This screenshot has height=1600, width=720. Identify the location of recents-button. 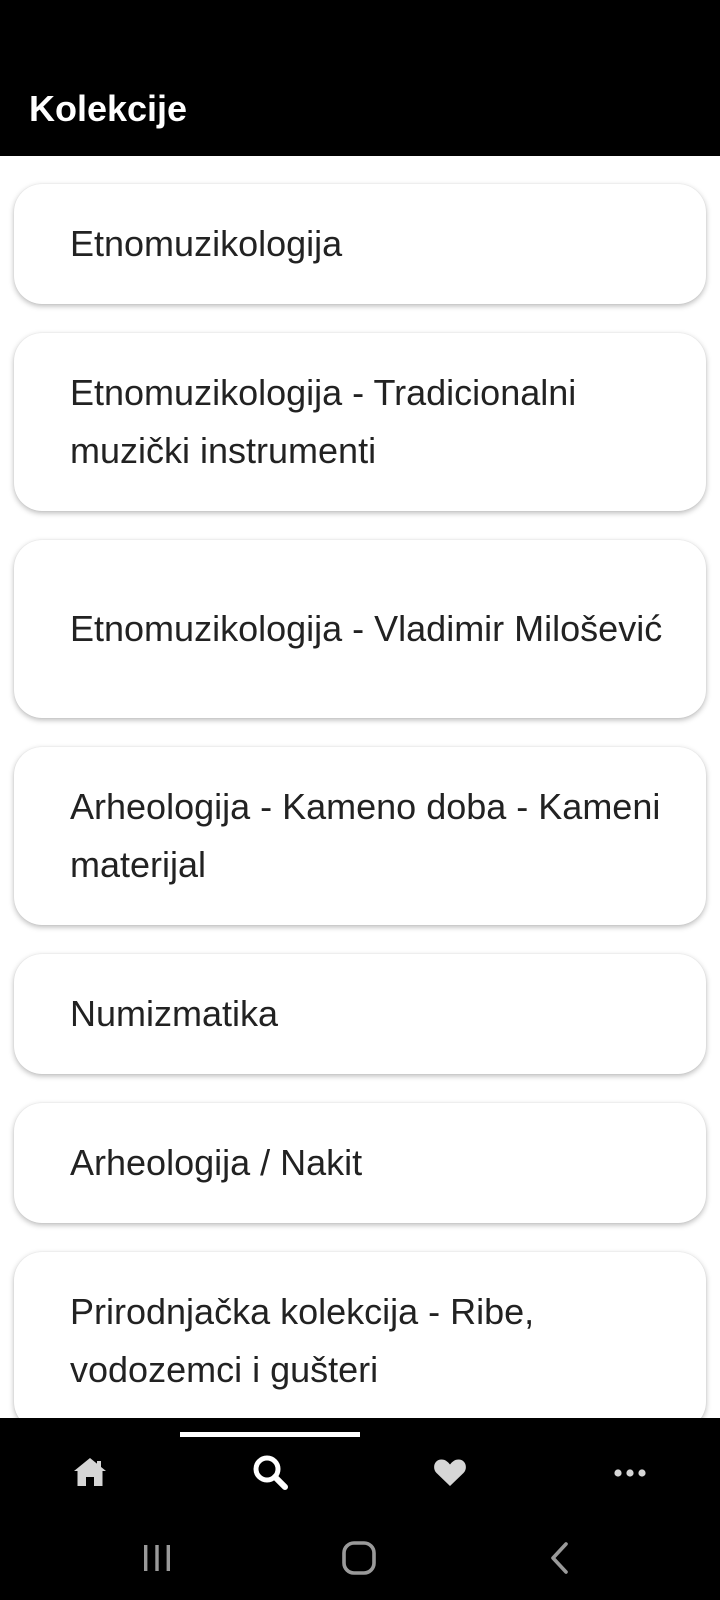
(157, 1560).